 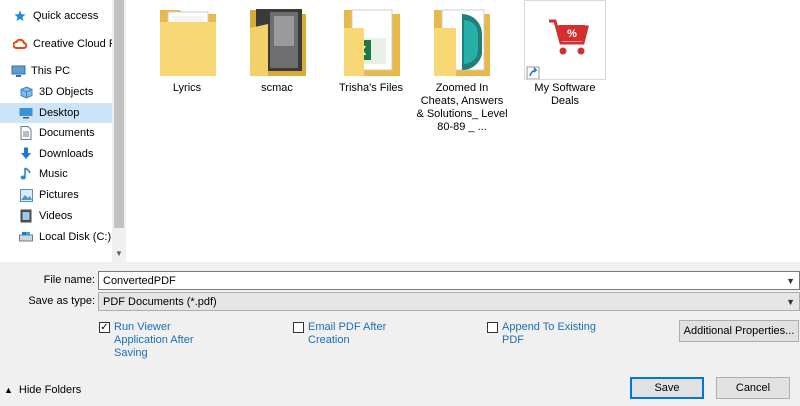 I want to click on nav-label: Downloads, so click(x=66, y=154).